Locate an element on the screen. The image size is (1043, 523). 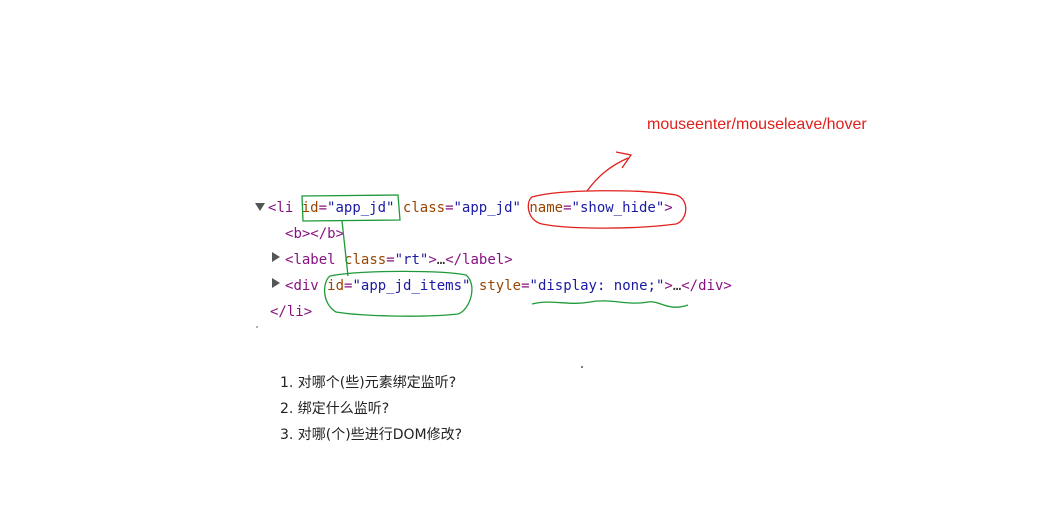
question-item: 3. 对哪(个)些进行DOM修改? is located at coordinates (371, 435).